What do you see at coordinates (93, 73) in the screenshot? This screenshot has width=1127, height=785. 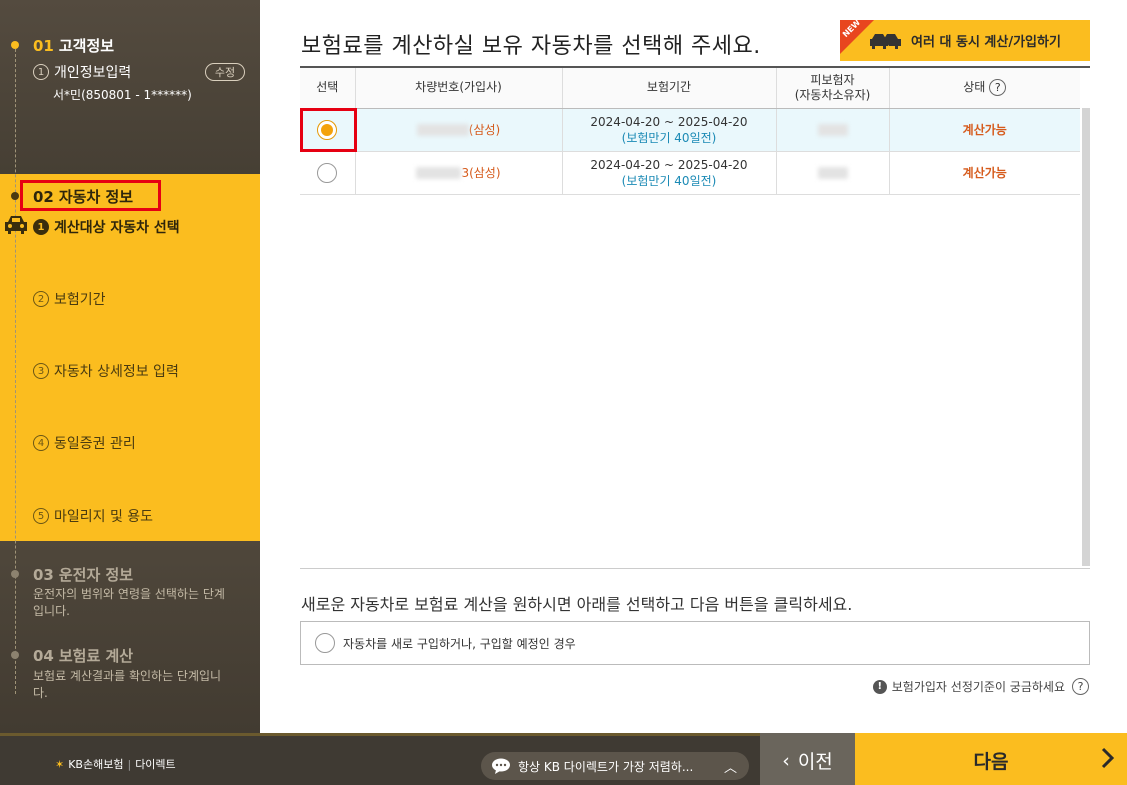 I see `sidebar-item-label: 개인정보입력` at bounding box center [93, 73].